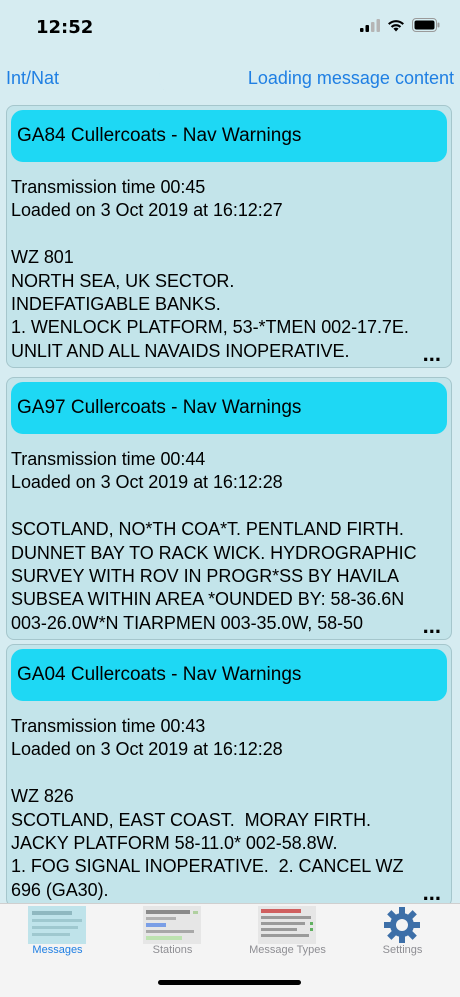 Image resolution: width=460 pixels, height=997 pixels. Describe the element at coordinates (172, 950) in the screenshot. I see `tab-label: Stations` at that location.